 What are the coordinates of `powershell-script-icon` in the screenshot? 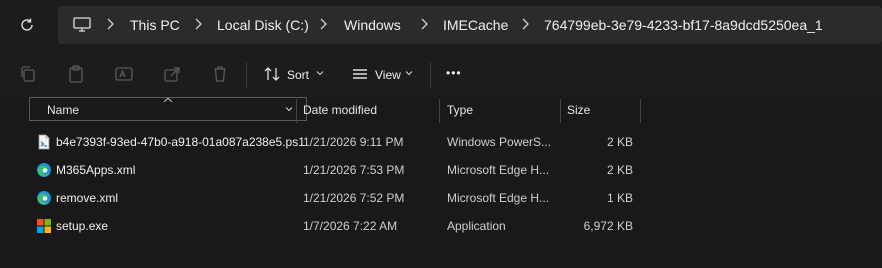 It's located at (44, 142).